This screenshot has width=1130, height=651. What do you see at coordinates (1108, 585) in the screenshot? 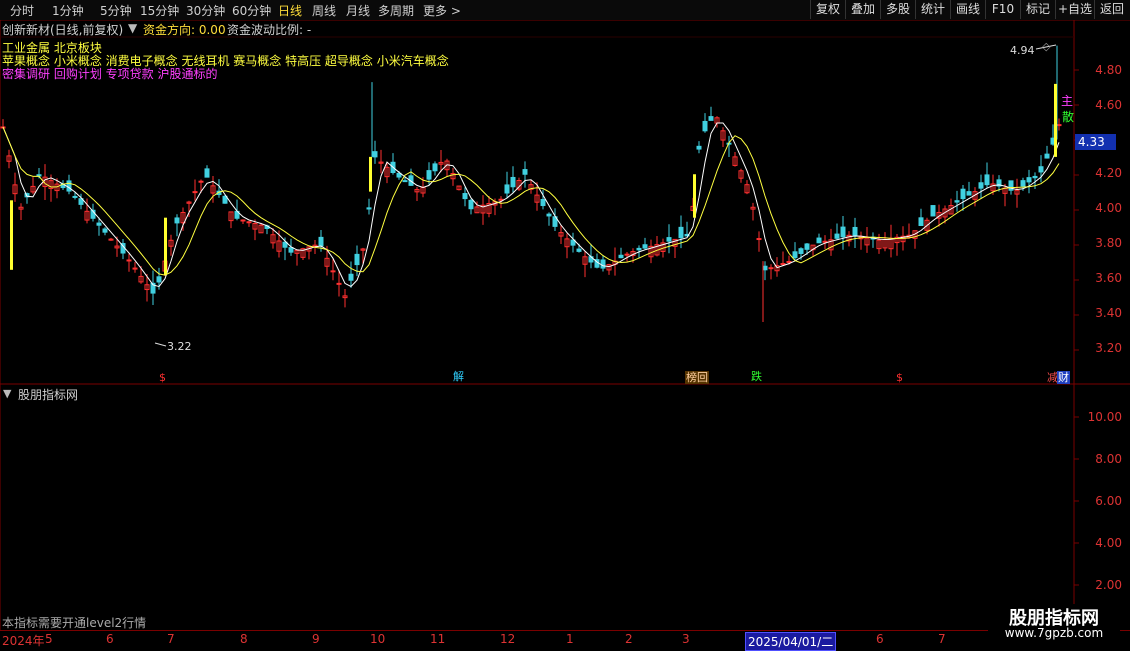
I see `sub-tick: 2.00` at bounding box center [1108, 585].